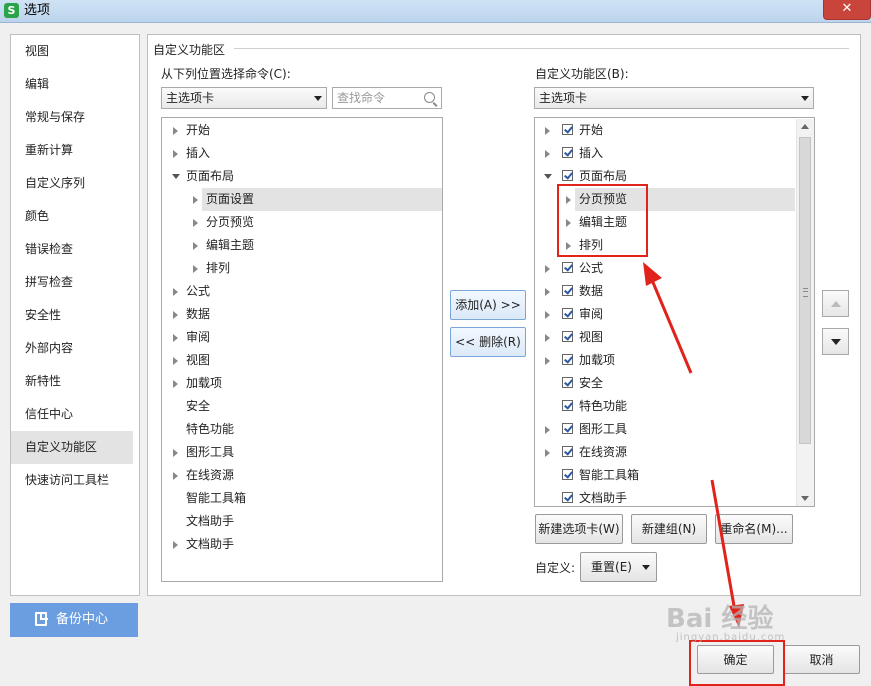  I want to click on watermark-url: jingyan.baidu.com, so click(731, 637).